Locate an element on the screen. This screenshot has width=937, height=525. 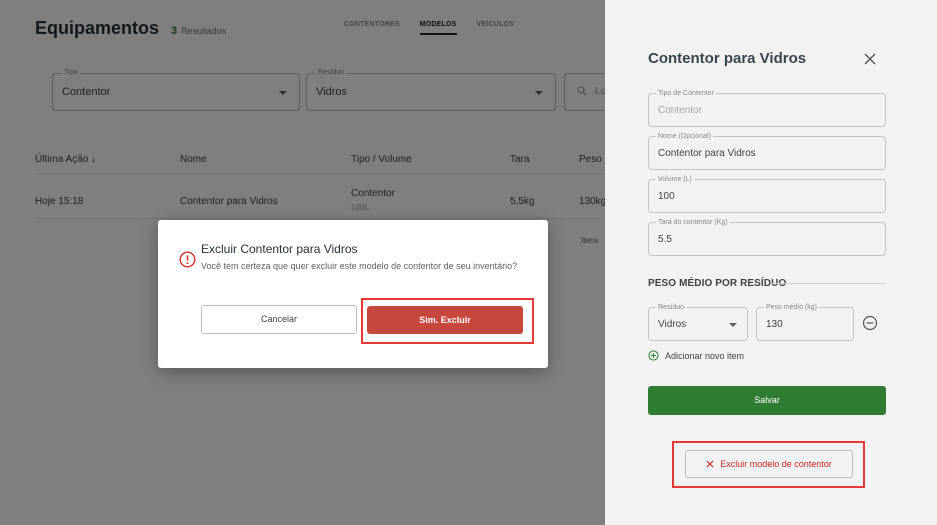
avg-weight-field: Peso médio (kg) 130 is located at coordinates (805, 322).